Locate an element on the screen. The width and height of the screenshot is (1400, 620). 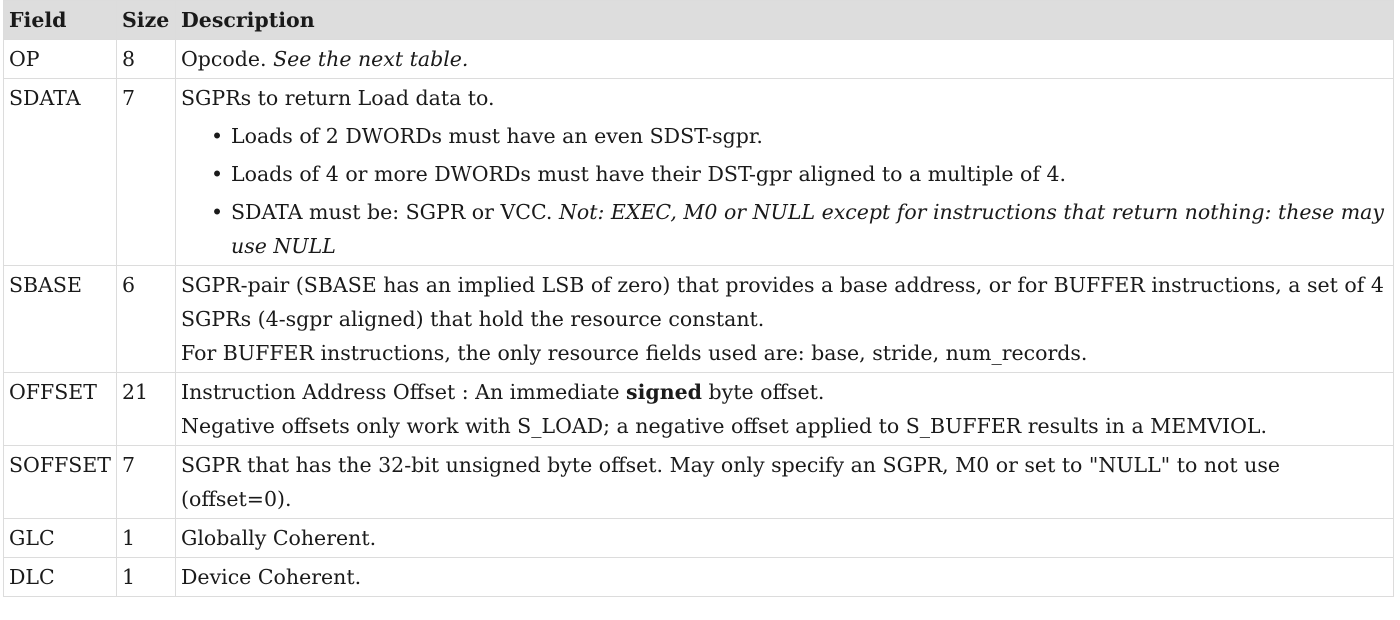
header-row: Field Size Description is located at coordinates (698, 20).